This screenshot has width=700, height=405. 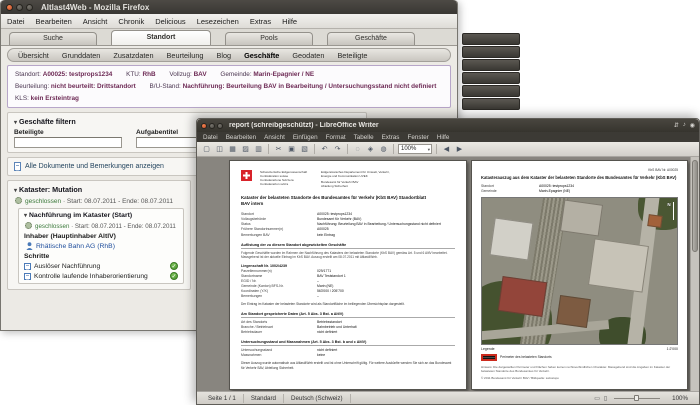 What do you see at coordinates (694, 274) in the screenshot?
I see `vertical-scrollbar` at bounding box center [694, 274].